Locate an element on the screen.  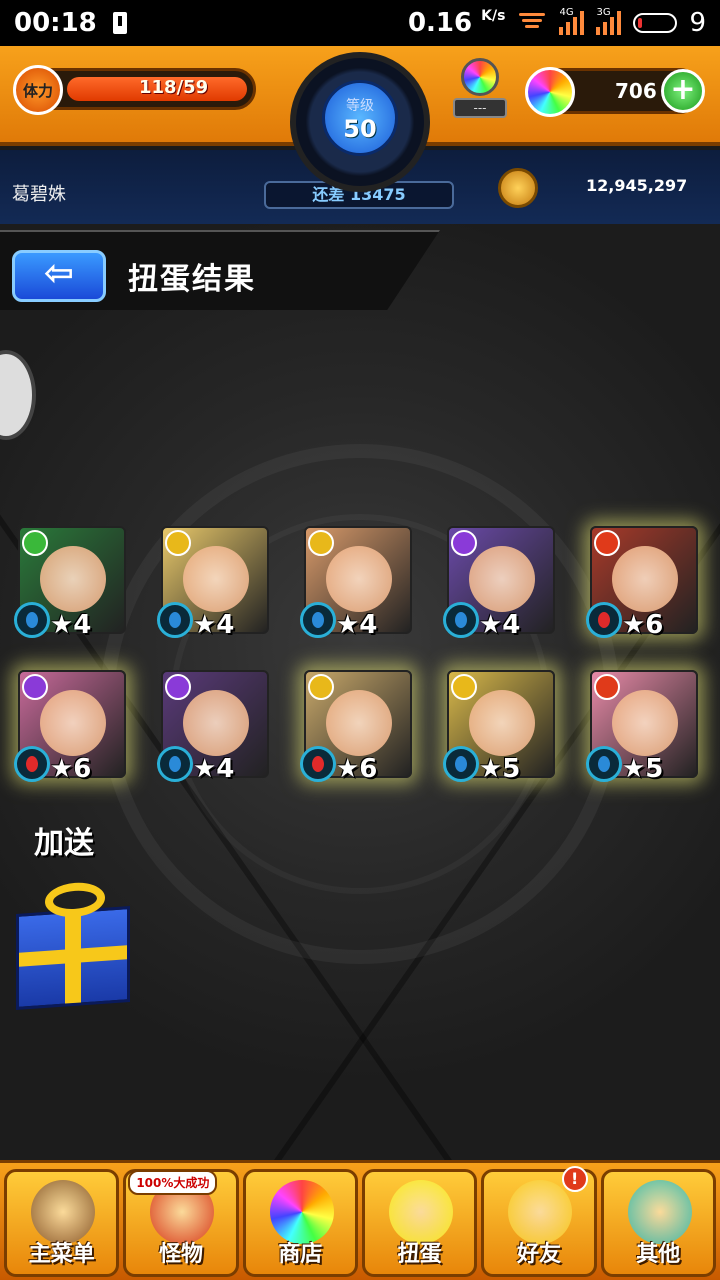
nav-question-cube: 其他 is located at coordinates (658, 1223).